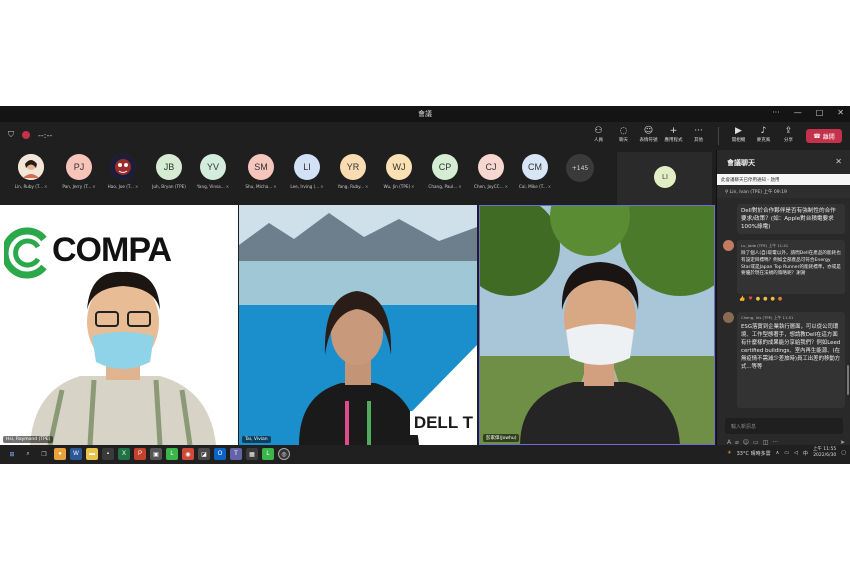  I want to click on meeting-timer: --:--, so click(45, 135).